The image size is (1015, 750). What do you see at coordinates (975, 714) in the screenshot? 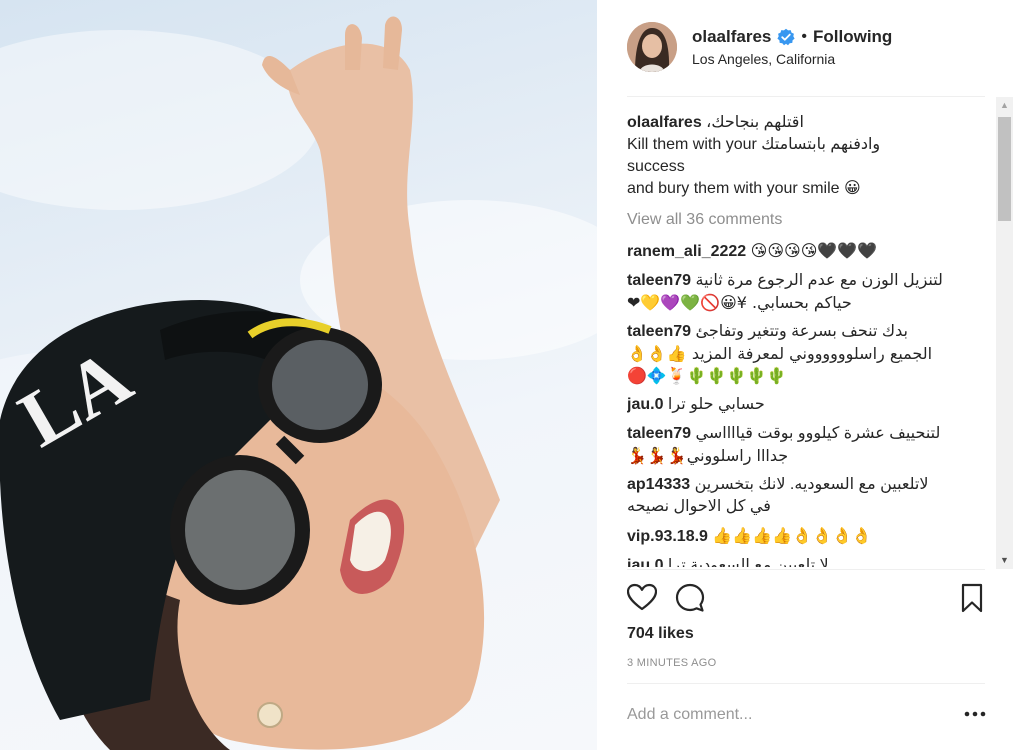
I see `more-dots-icon` at bounding box center [975, 714].